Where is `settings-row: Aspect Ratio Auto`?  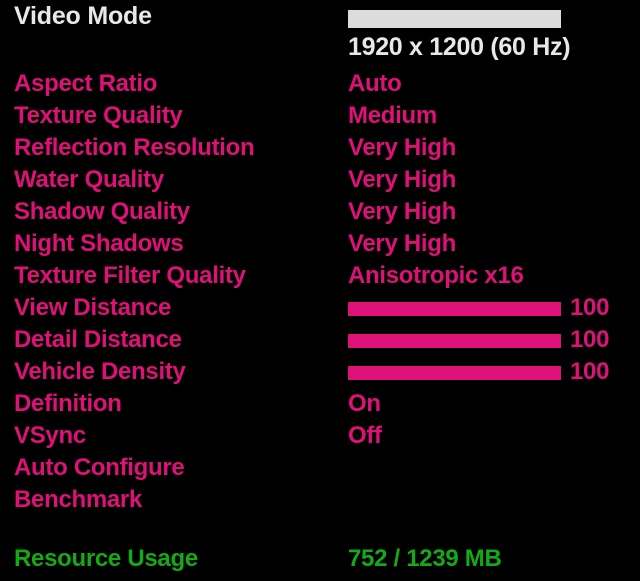
settings-row: Aspect Ratio Auto is located at coordinates (320, 85).